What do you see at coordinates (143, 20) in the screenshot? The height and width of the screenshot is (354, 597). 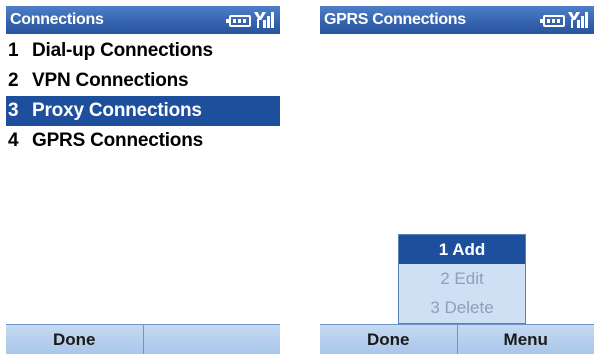 I see `title-bar: Connections` at bounding box center [143, 20].